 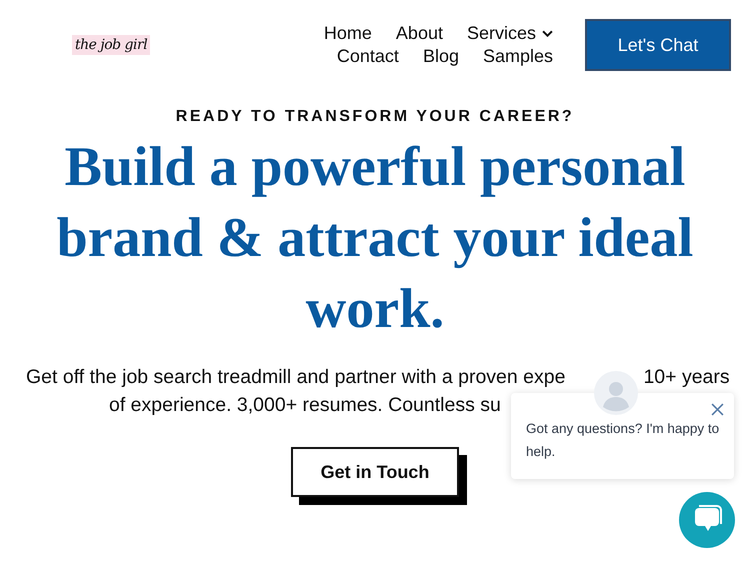 What do you see at coordinates (509, 33) in the screenshot?
I see `nav-link: Services` at bounding box center [509, 33].